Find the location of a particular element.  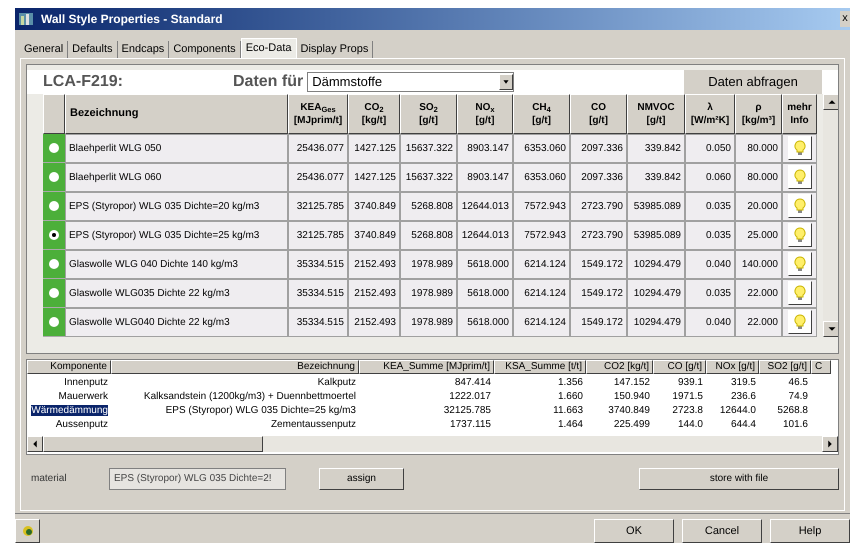

table-cell: 12644.013 is located at coordinates (485, 206).